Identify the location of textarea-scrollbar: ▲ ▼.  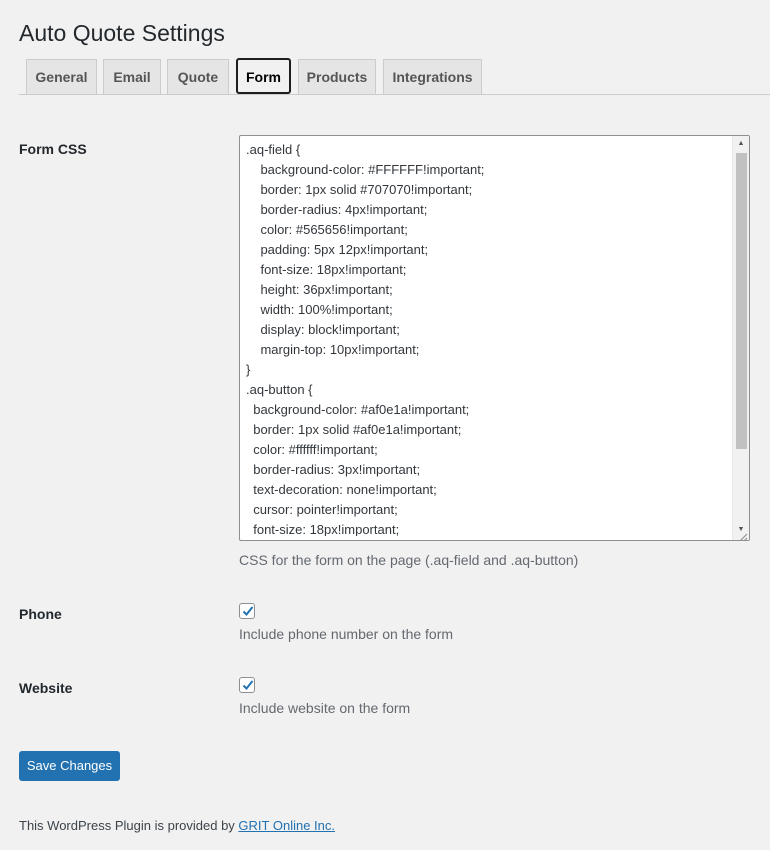
(740, 338).